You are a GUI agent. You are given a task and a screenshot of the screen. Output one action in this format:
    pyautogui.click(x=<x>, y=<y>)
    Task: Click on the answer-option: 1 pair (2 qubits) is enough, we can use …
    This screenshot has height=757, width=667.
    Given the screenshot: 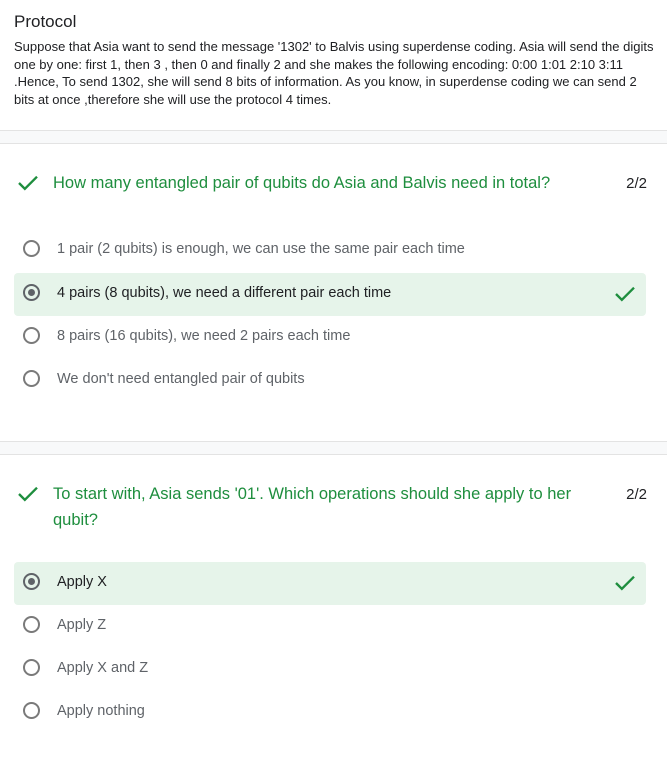 What is the action you would take?
    pyautogui.click(x=330, y=250)
    